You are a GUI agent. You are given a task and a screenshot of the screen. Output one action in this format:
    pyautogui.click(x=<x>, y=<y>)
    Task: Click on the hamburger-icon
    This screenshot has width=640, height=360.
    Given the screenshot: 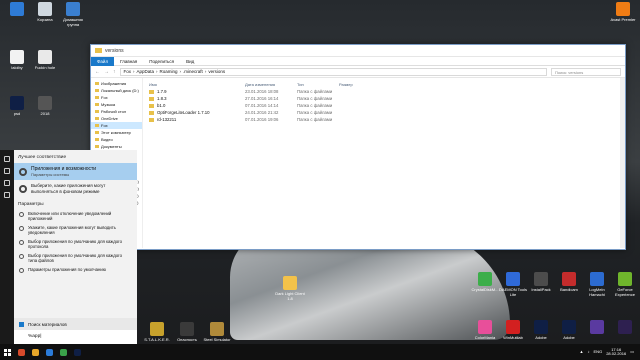 What is the action you would take?
    pyautogui.click(x=7, y=159)
    